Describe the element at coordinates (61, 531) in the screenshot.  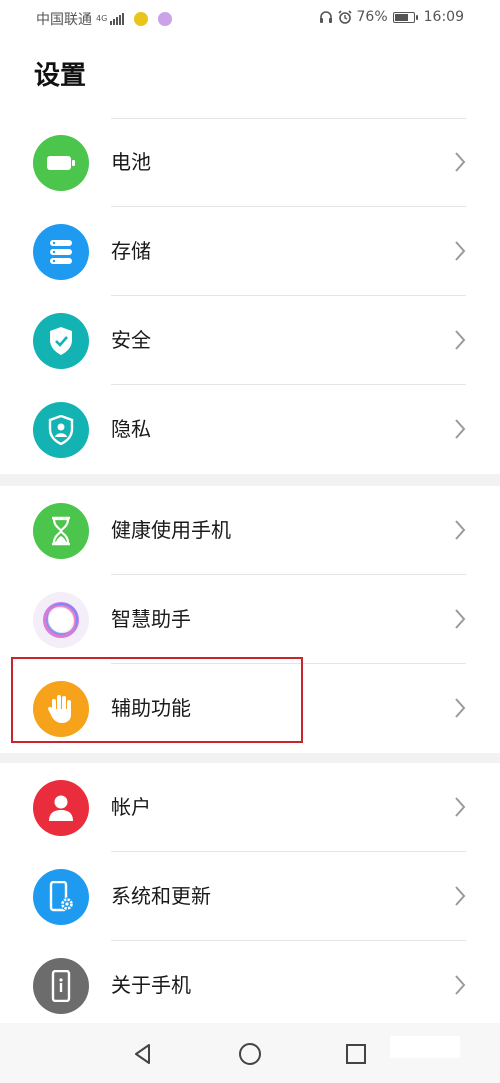
I see `hourglass-icon` at that location.